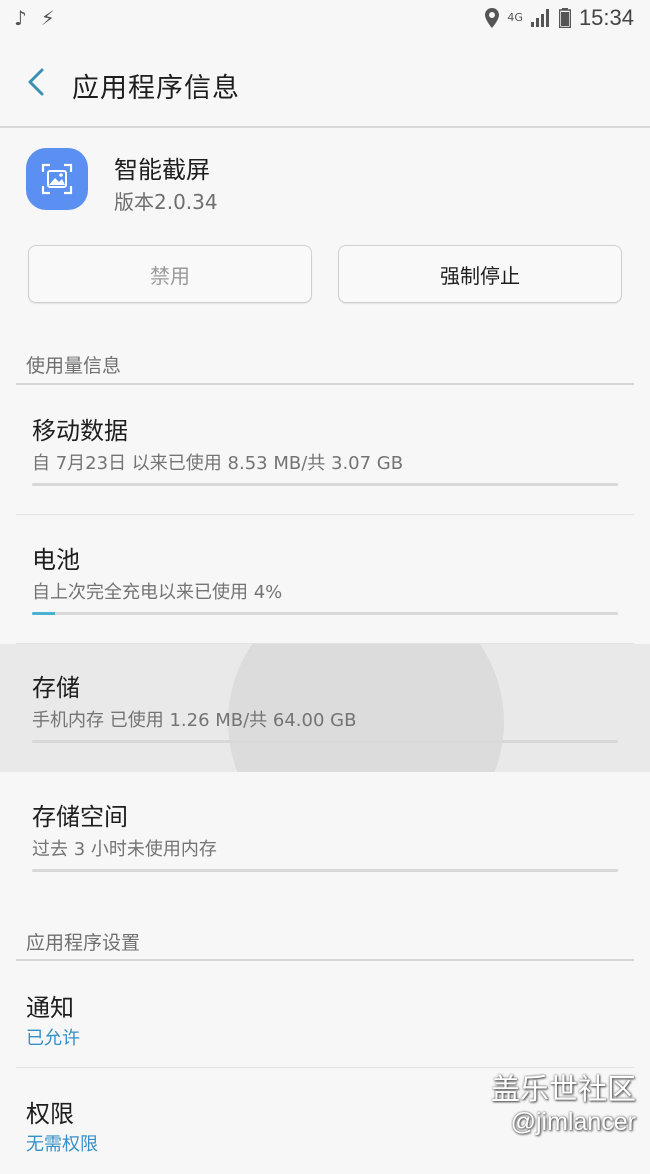 This screenshot has width=650, height=1174. What do you see at coordinates (539, 18) in the screenshot?
I see `signal-icon` at bounding box center [539, 18].